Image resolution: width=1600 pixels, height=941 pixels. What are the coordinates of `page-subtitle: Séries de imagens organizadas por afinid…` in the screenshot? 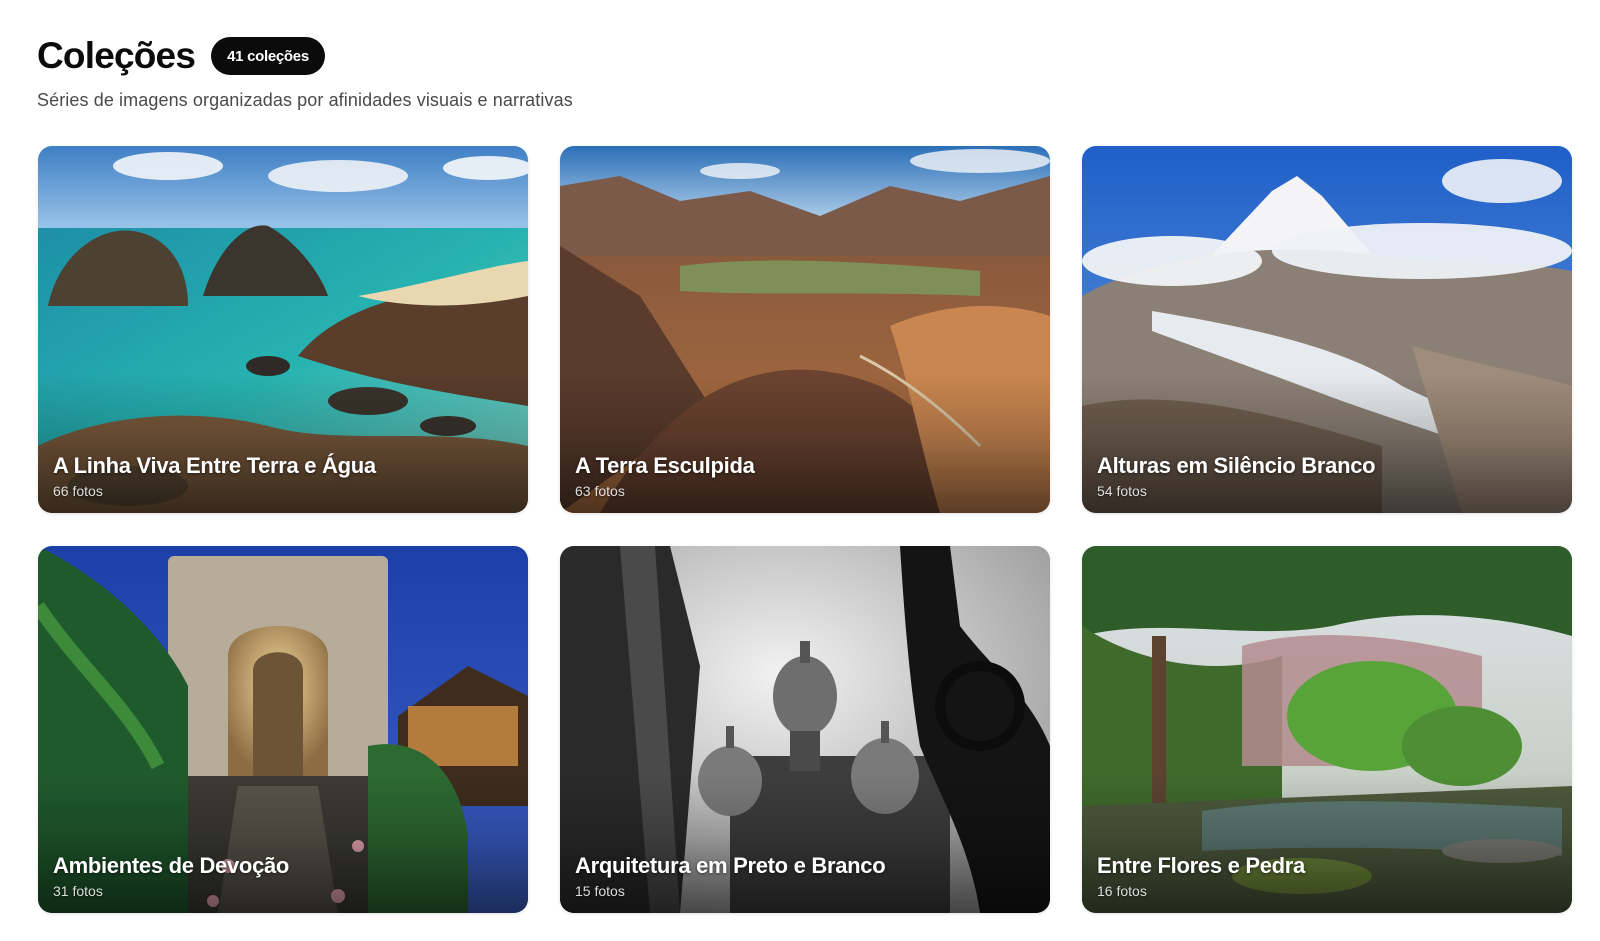 It's located at (305, 100).